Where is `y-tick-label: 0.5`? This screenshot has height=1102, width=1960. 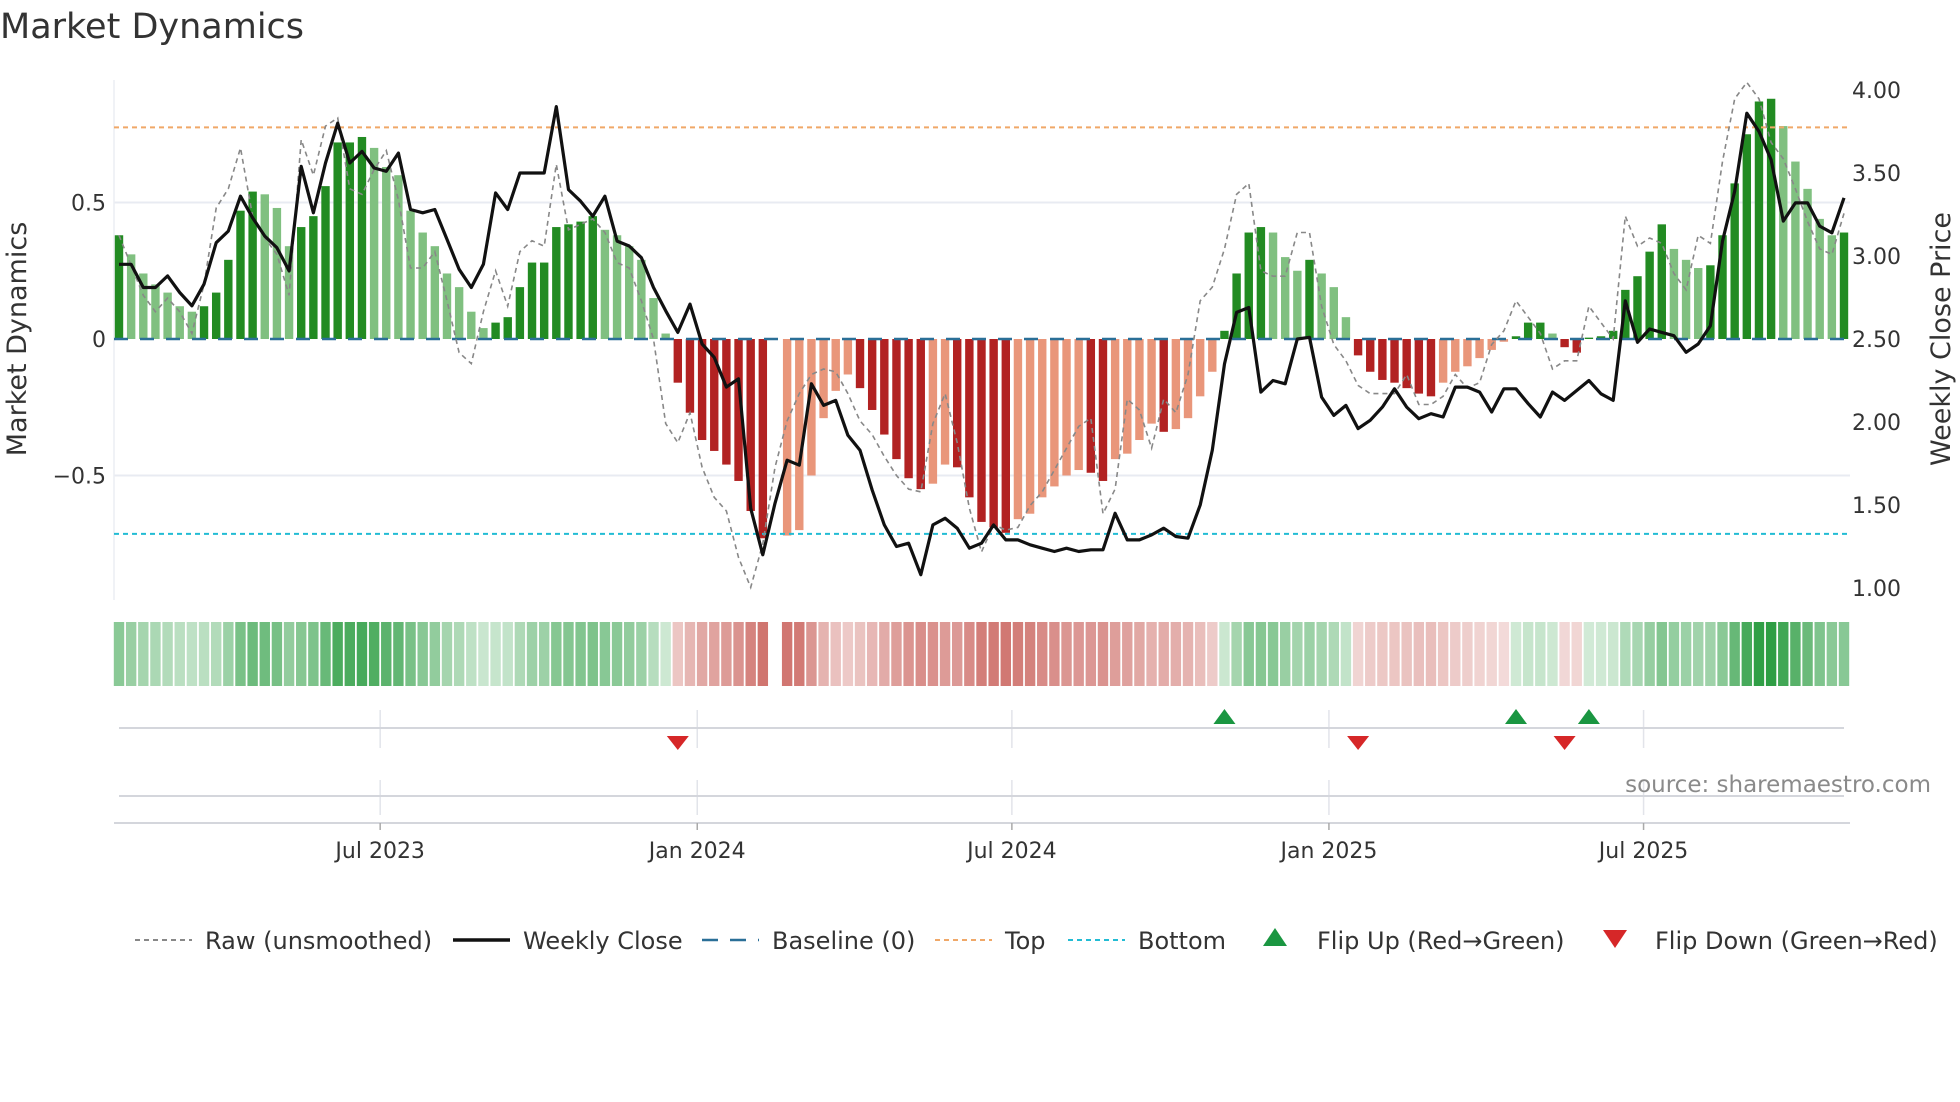 y-tick-label: 0.5 is located at coordinates (88, 204).